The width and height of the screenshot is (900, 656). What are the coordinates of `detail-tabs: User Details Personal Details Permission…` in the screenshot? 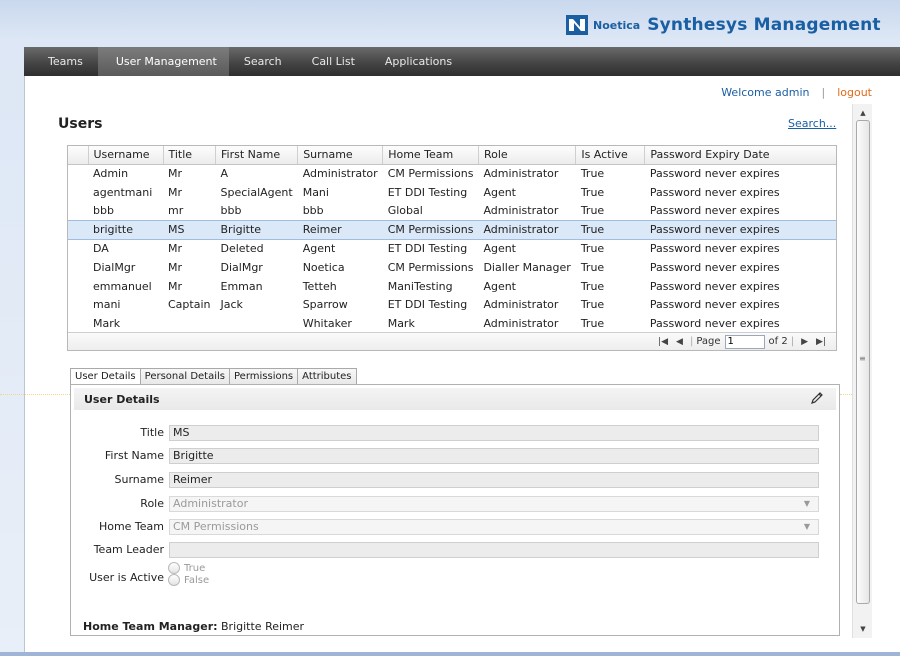 It's located at (213, 377).